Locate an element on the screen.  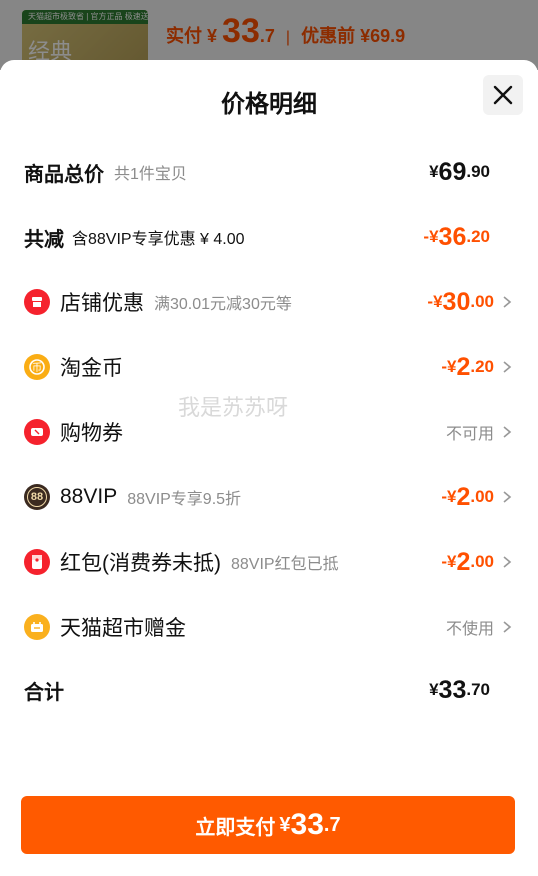
sum-label: 合计 is located at coordinates (44, 692).